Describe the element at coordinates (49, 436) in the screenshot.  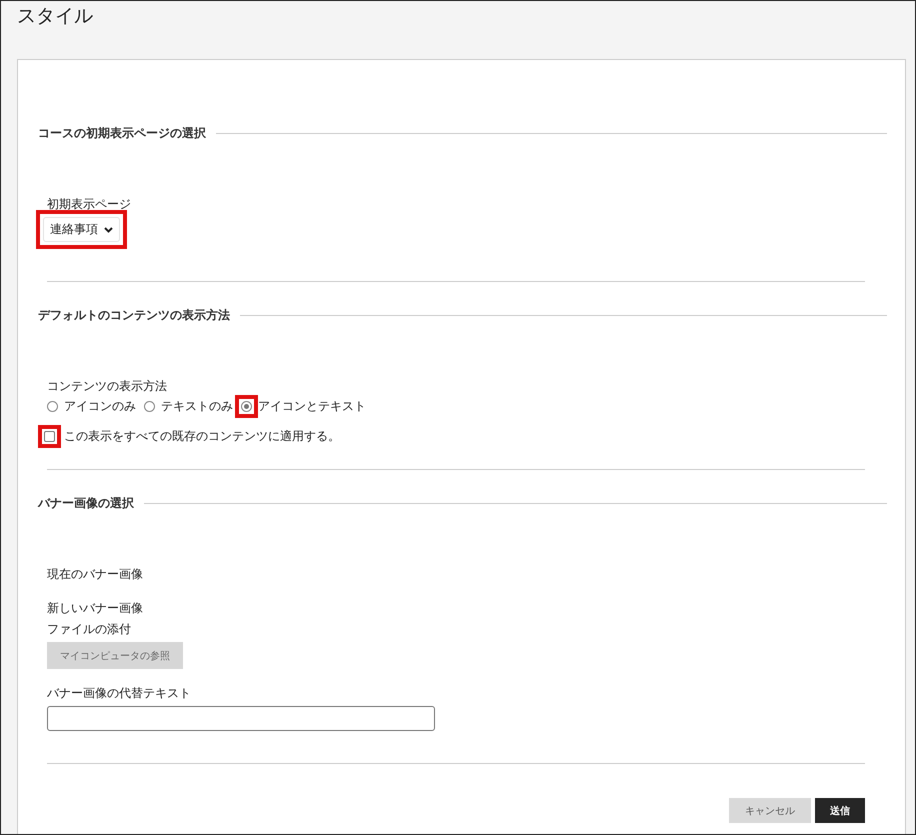
I see `checkbox` at that location.